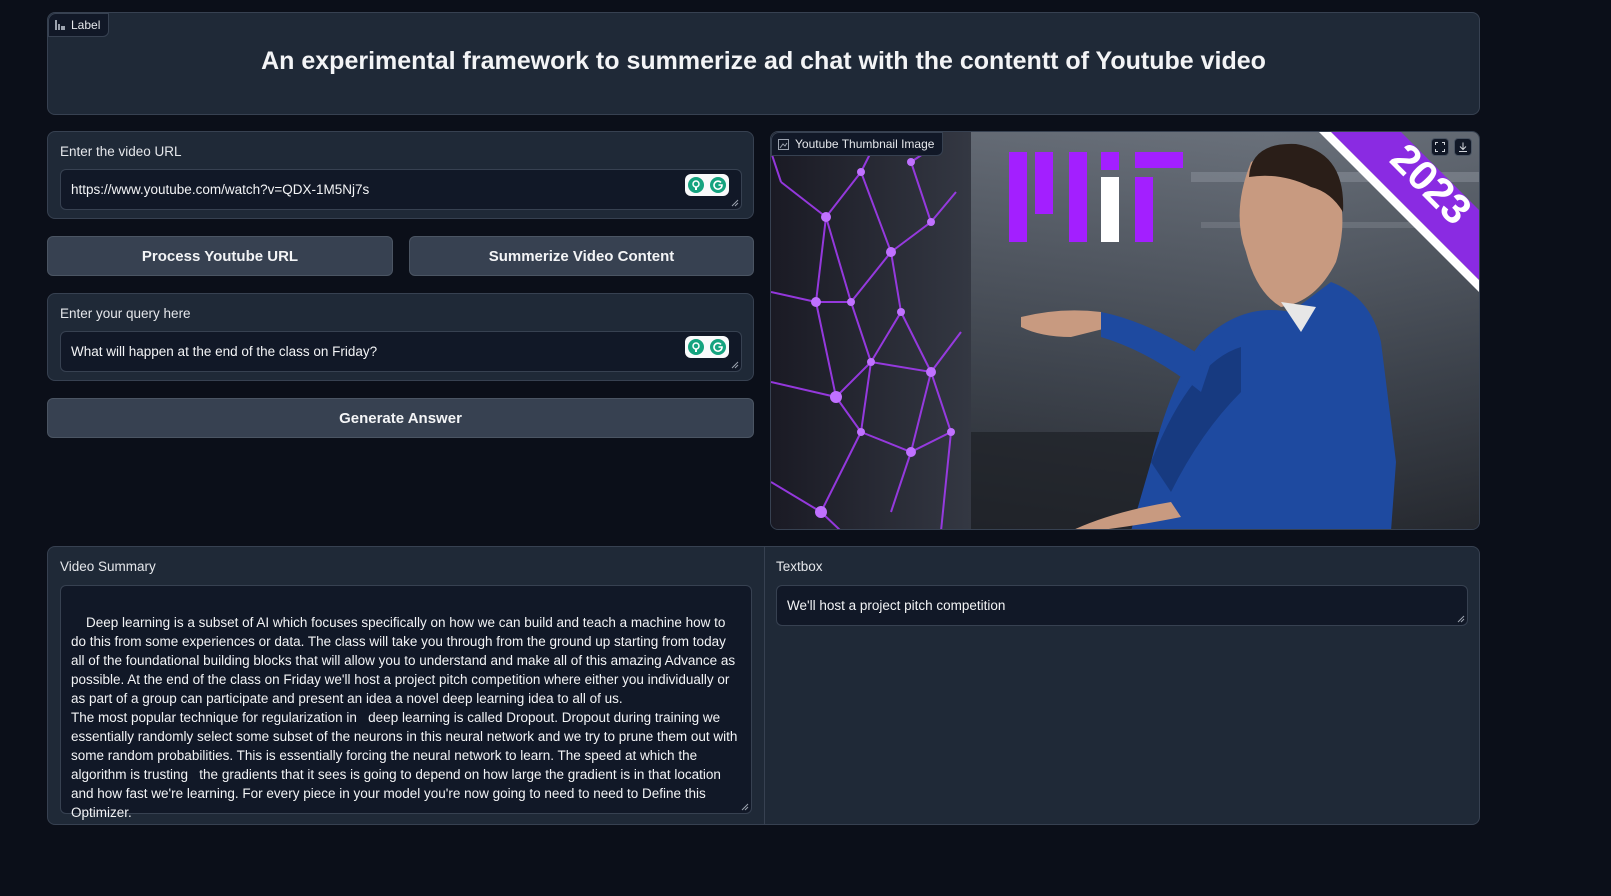 The width and height of the screenshot is (1611, 896). I want to click on label-icon, so click(60, 25).